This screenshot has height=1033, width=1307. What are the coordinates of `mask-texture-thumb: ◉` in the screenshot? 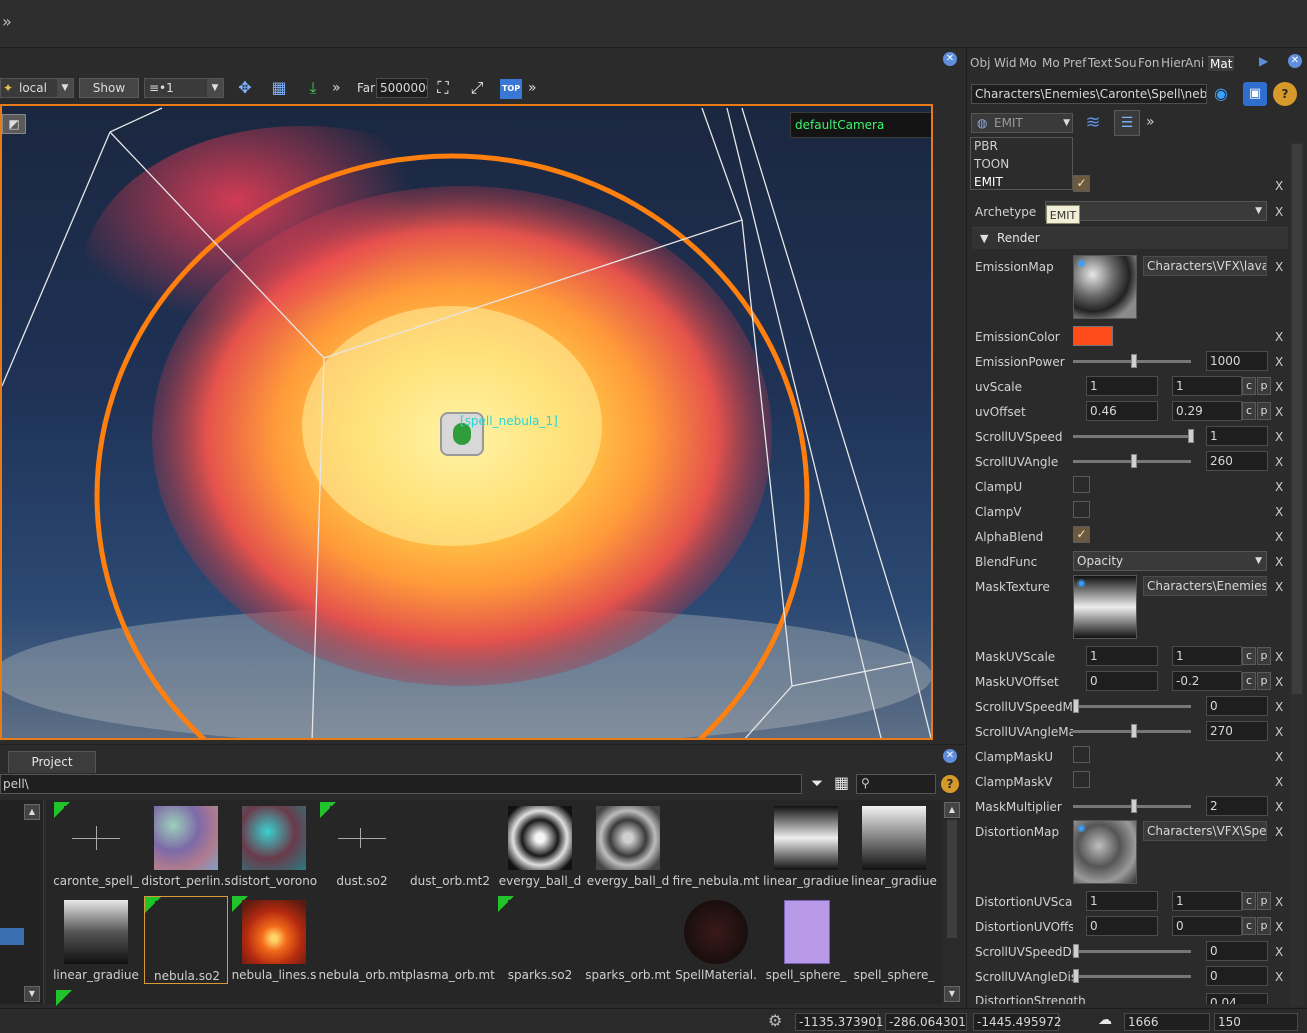 It's located at (1105, 607).